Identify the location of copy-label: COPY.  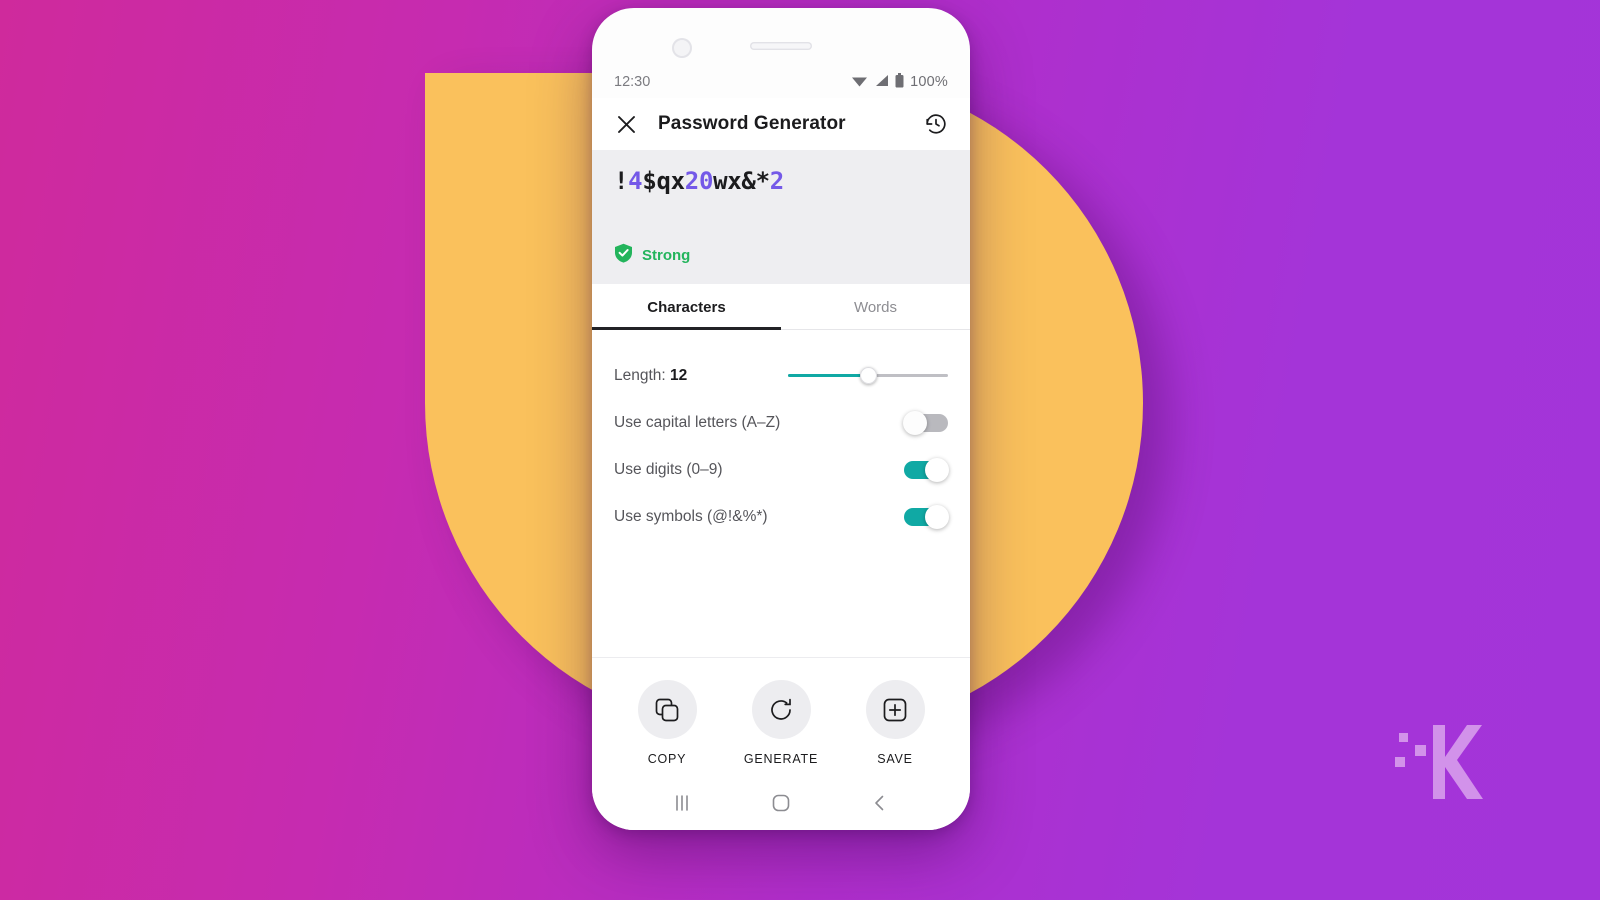
(667, 759).